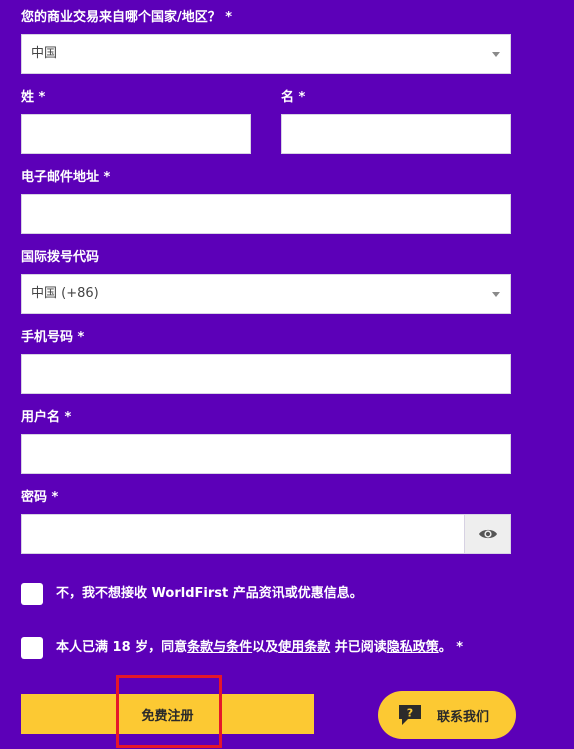 Image resolution: width=574 pixels, height=749 pixels. I want to click on mobile-input, so click(266, 374).